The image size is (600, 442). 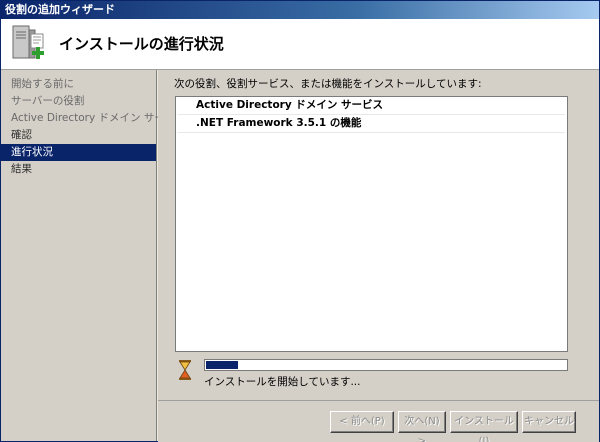 What do you see at coordinates (386, 365) in the screenshot?
I see `progress-bar` at bounding box center [386, 365].